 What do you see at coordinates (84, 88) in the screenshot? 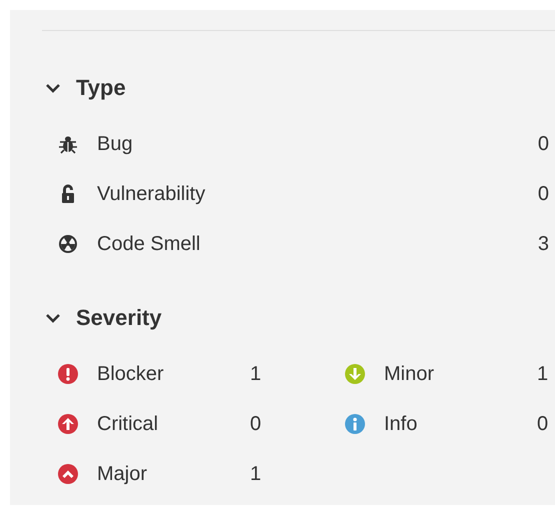
I see `section-header: Type` at bounding box center [84, 88].